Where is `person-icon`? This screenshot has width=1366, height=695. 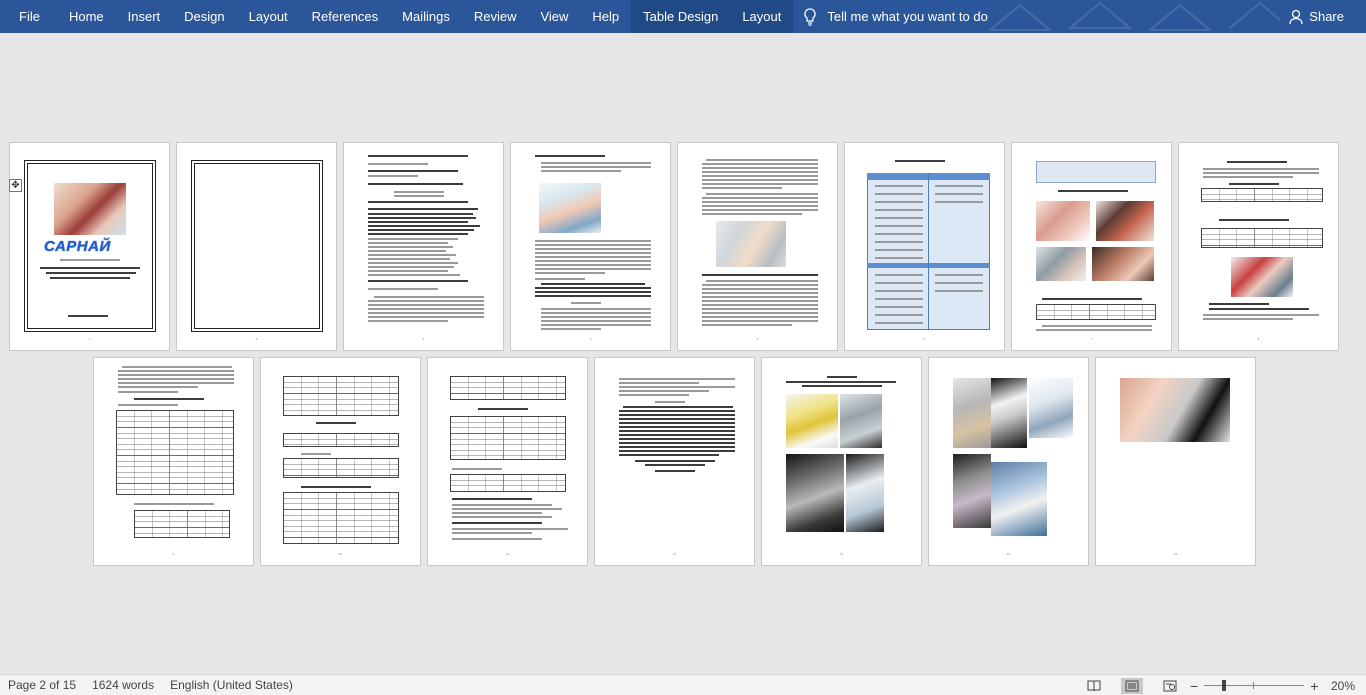 person-icon is located at coordinates (1296, 16).